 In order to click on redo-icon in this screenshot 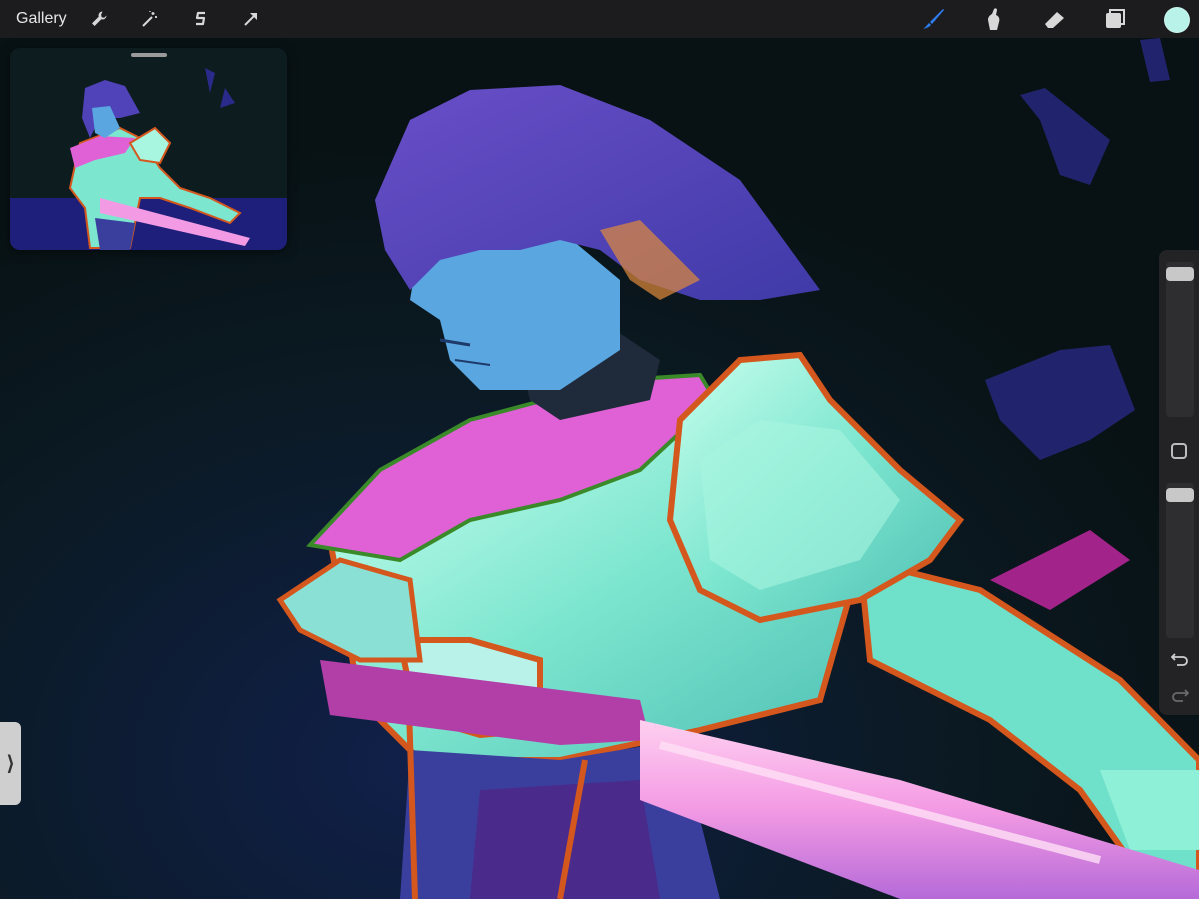, I will do `click(1180, 695)`.